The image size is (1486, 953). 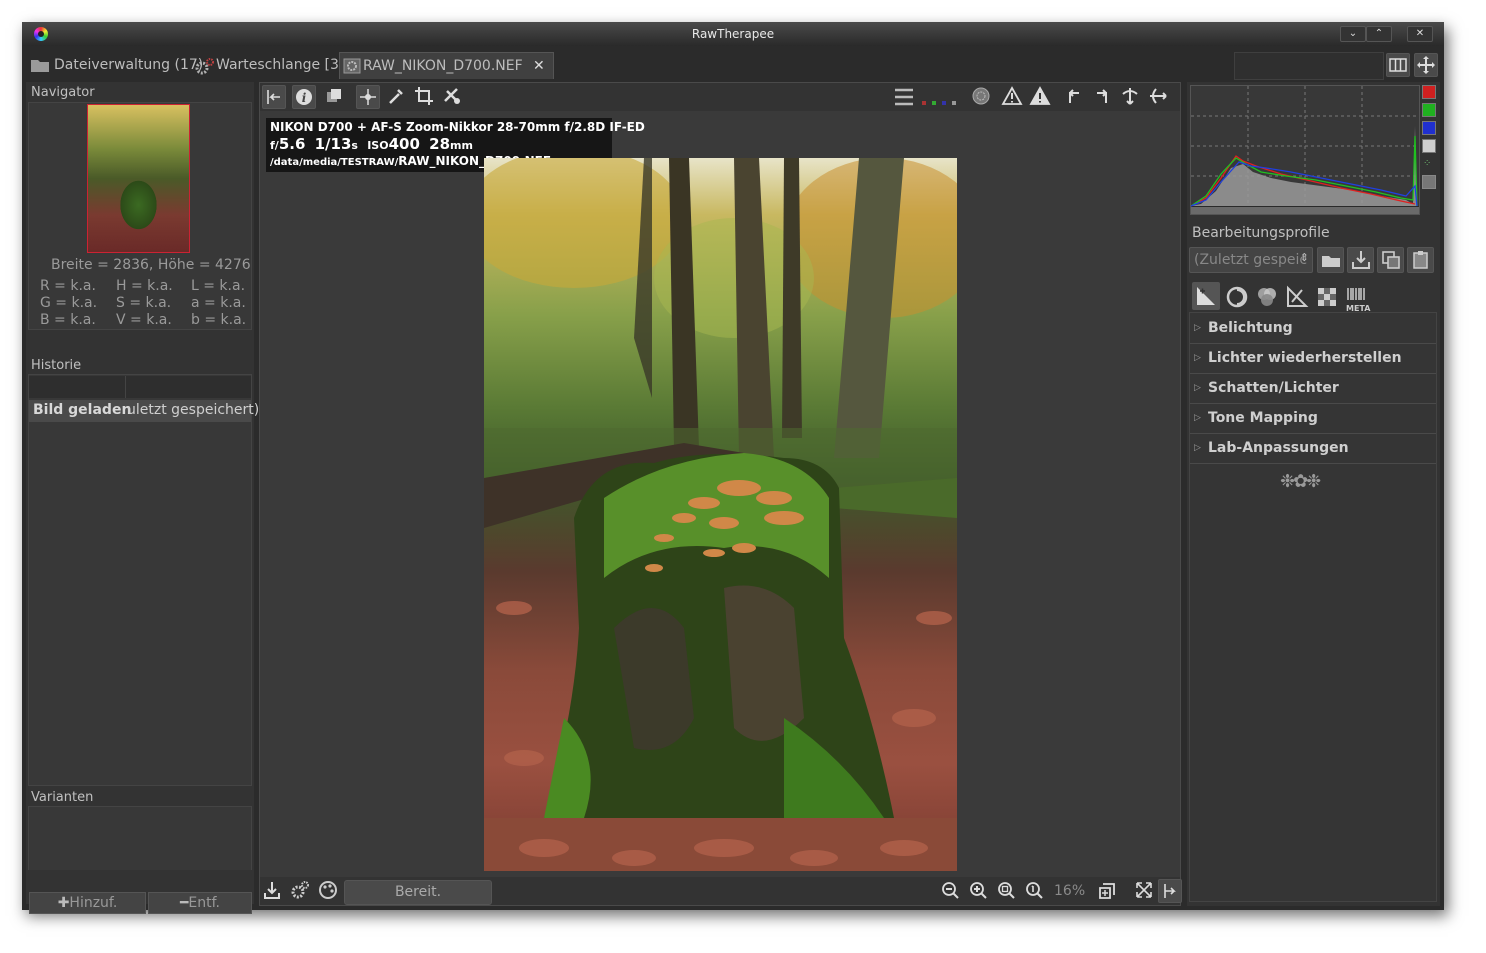 I want to click on palette-icon, so click(x=328, y=890).